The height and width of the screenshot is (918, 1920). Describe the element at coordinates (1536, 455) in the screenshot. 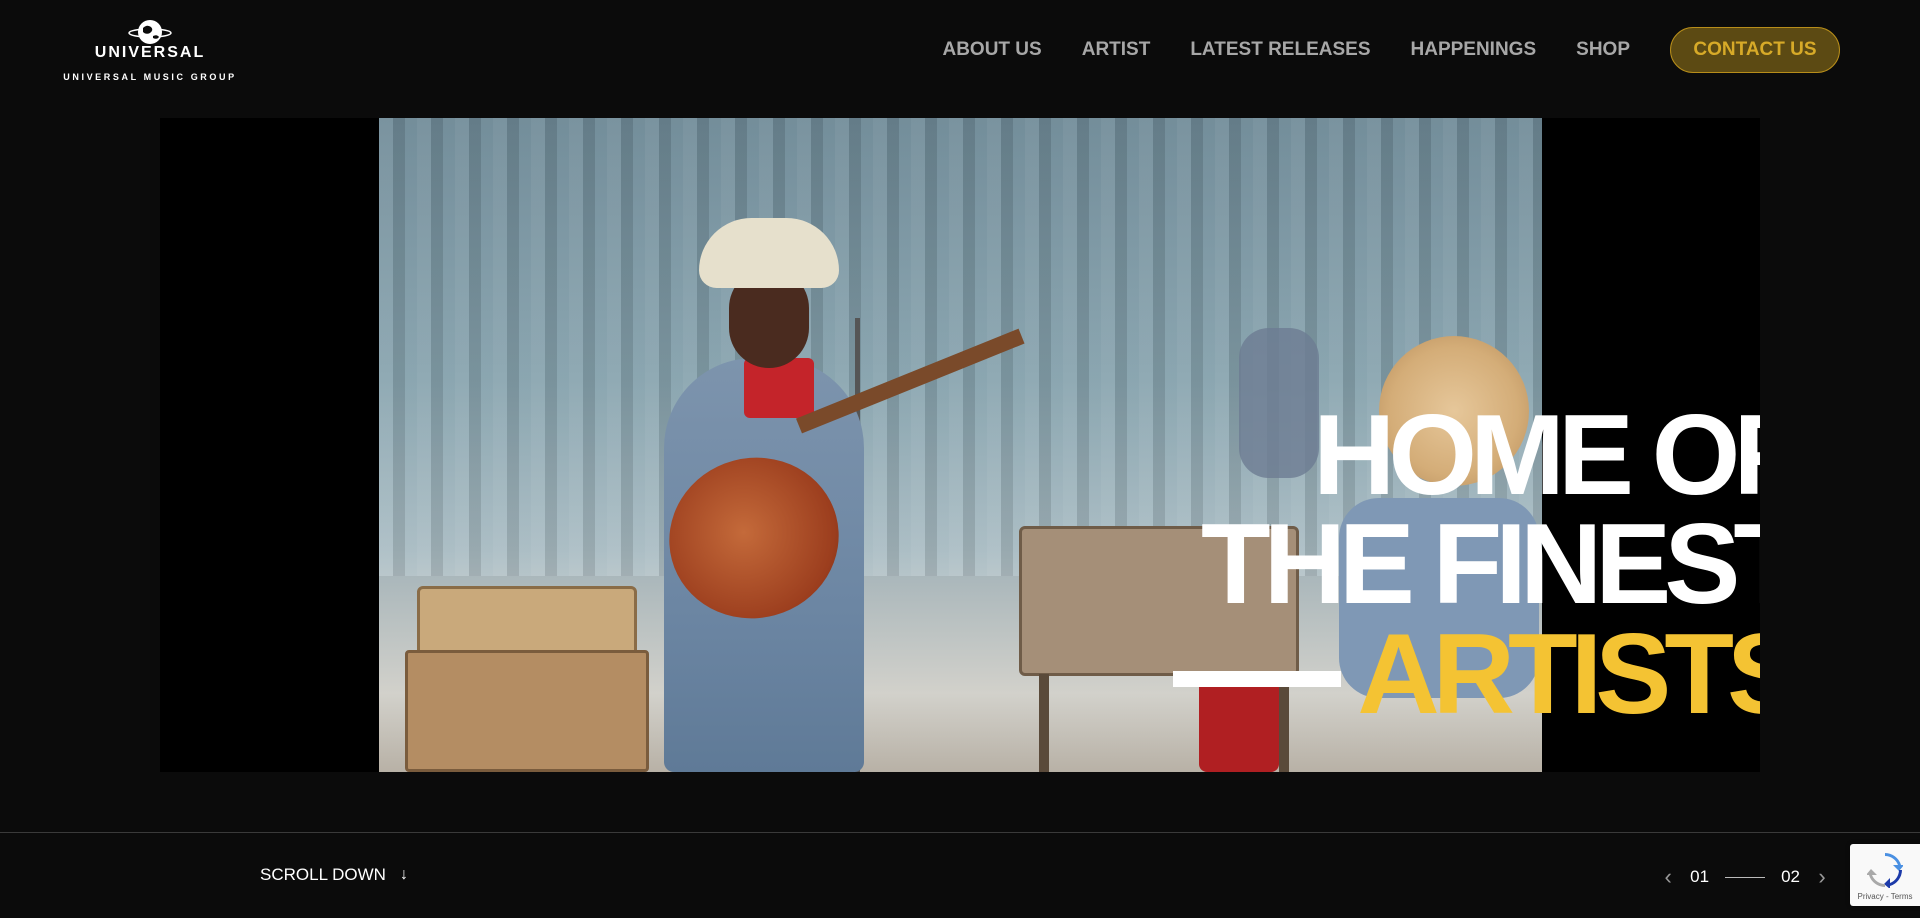

I see `headline-line-1: HOME OF` at that location.